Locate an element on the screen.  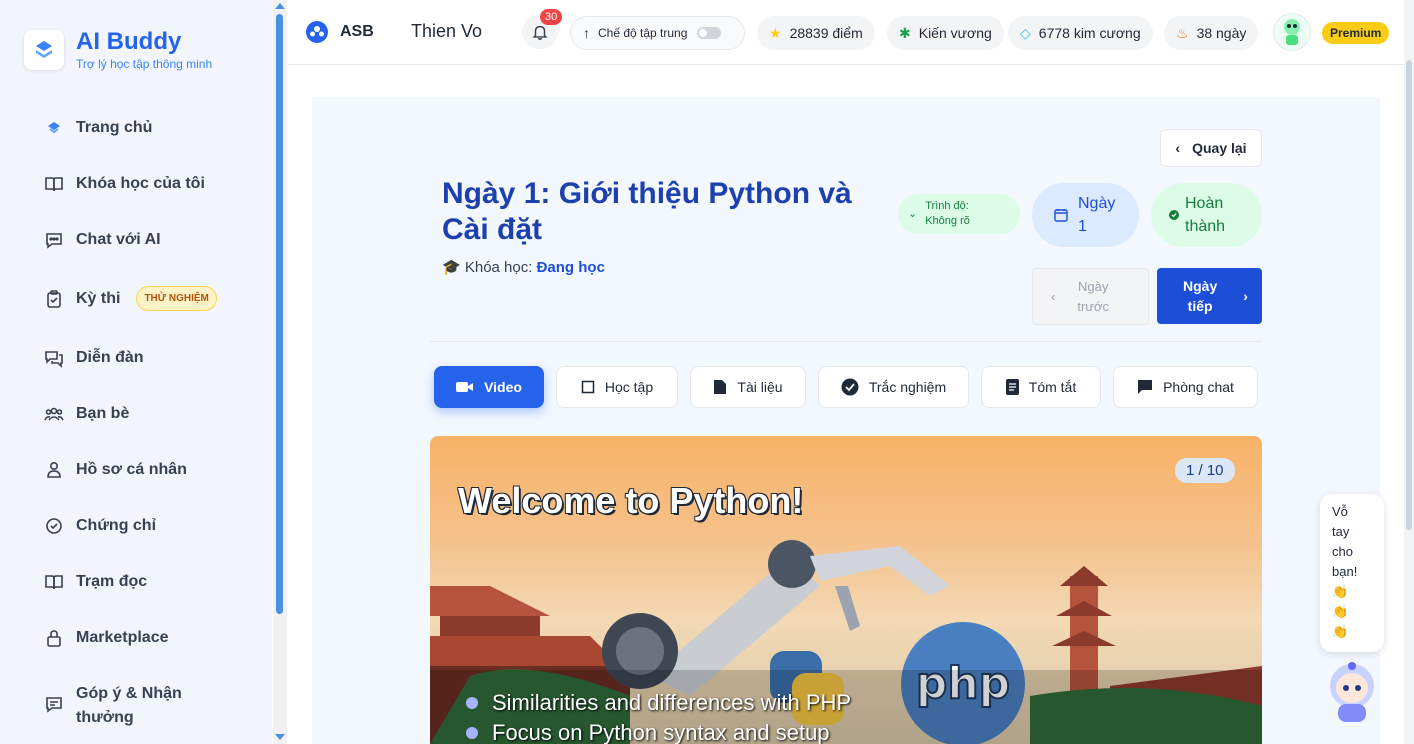
bell-icon is located at coordinates (540, 32).